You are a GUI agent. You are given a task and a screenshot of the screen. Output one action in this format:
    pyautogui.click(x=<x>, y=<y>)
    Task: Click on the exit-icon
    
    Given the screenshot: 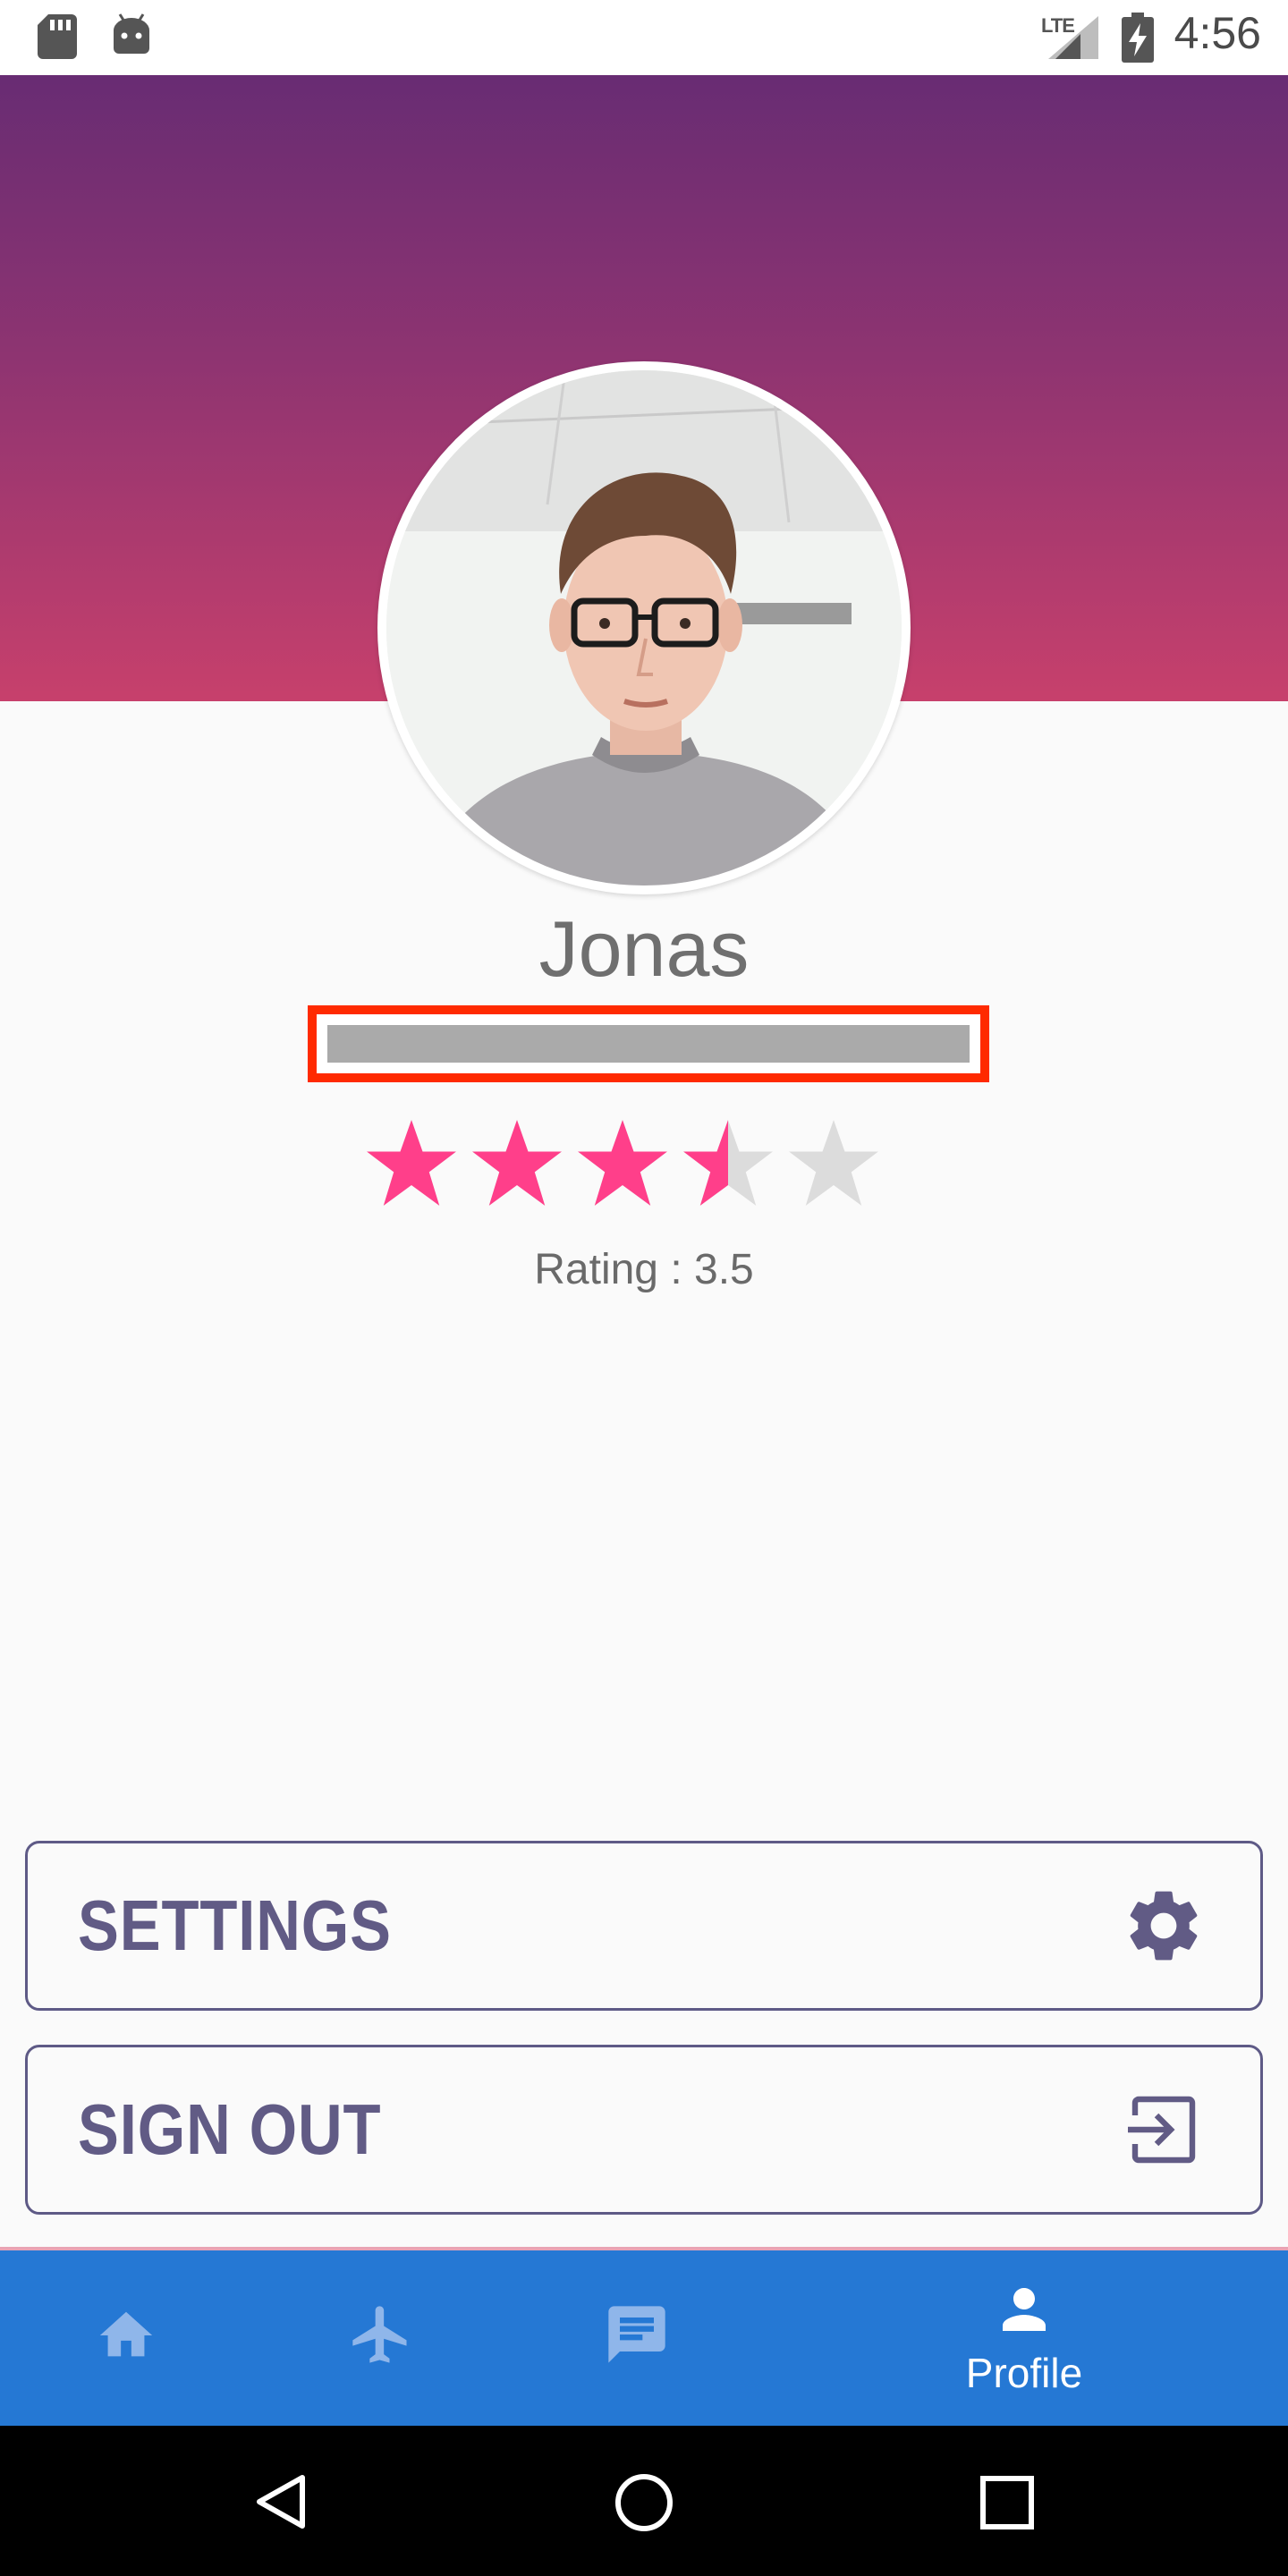 What is the action you would take?
    pyautogui.click(x=1162, y=2130)
    